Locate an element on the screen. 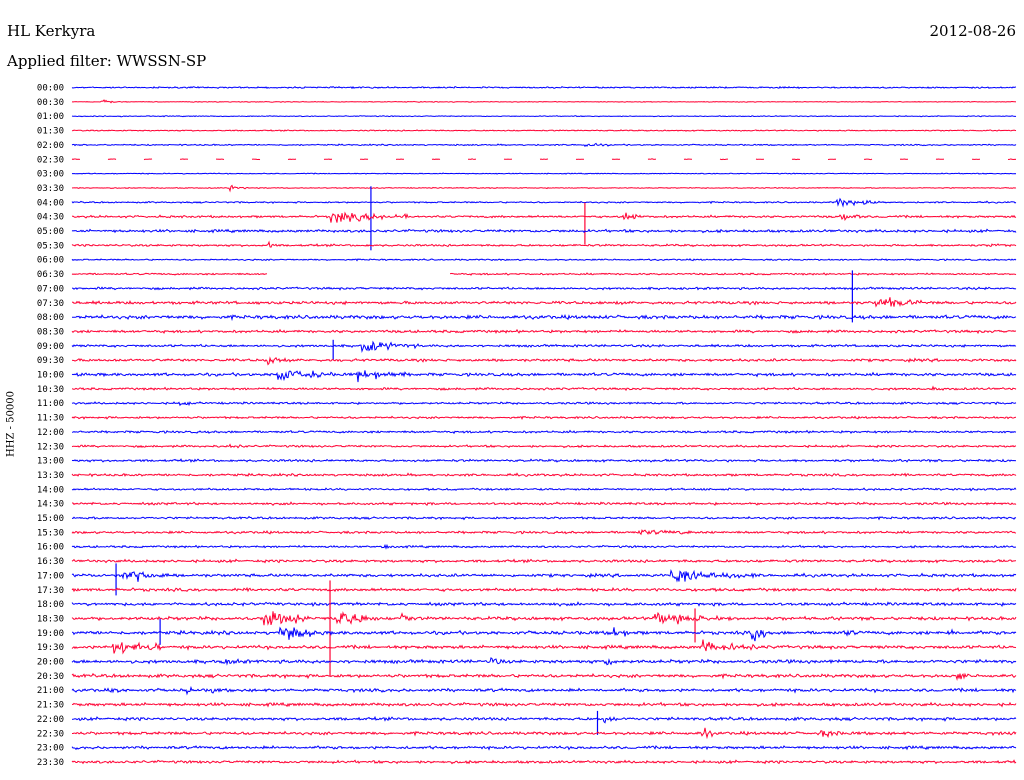 This screenshot has width=1024, height=780. row-time-label: 15:30 is located at coordinates (50, 533).